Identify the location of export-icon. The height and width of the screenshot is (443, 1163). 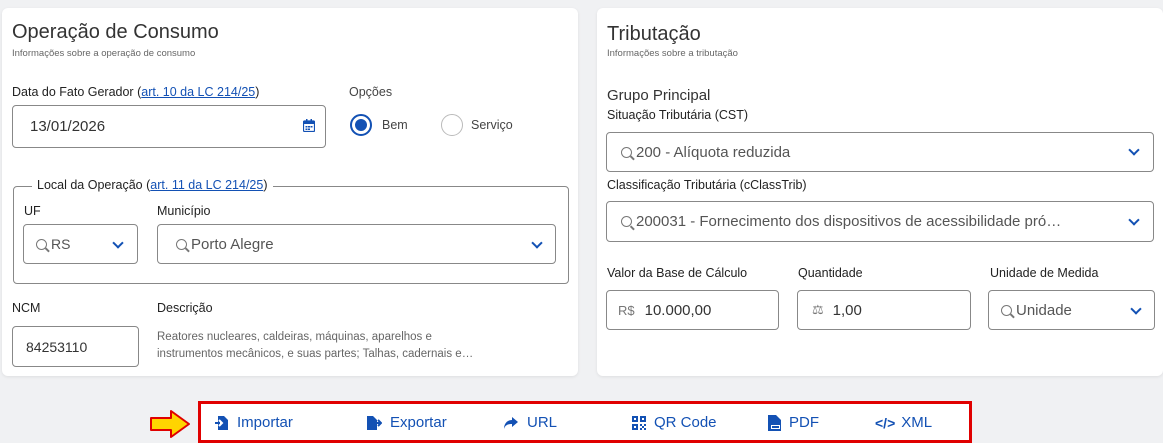
(374, 422).